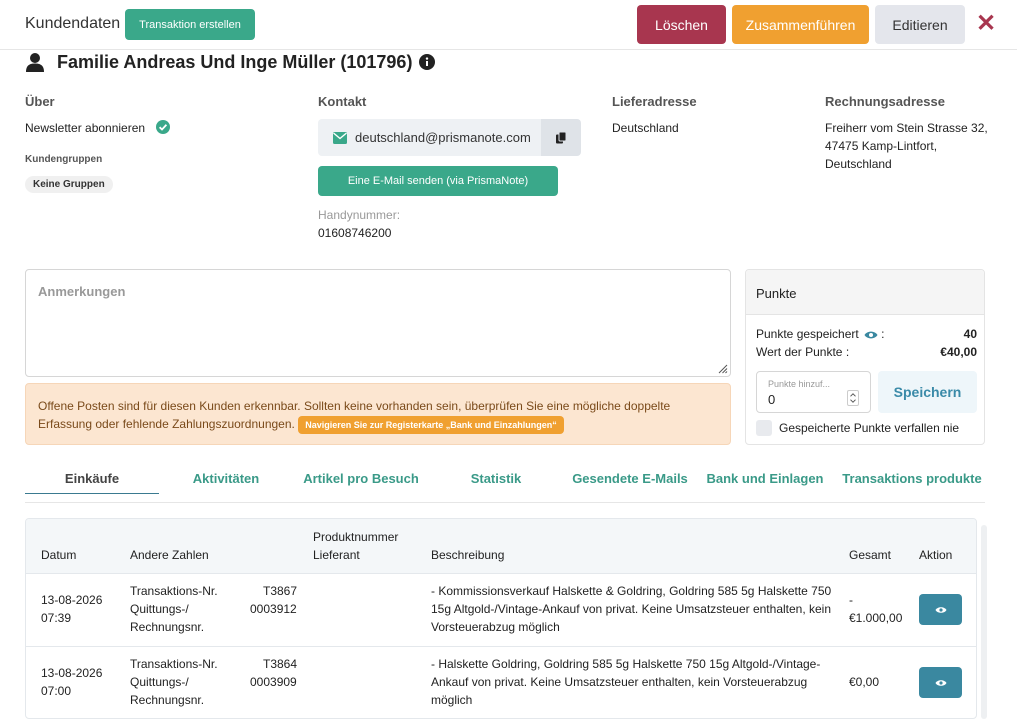 The width and height of the screenshot is (1017, 719). I want to click on tab-activities: Aktivitäten, so click(226, 478).